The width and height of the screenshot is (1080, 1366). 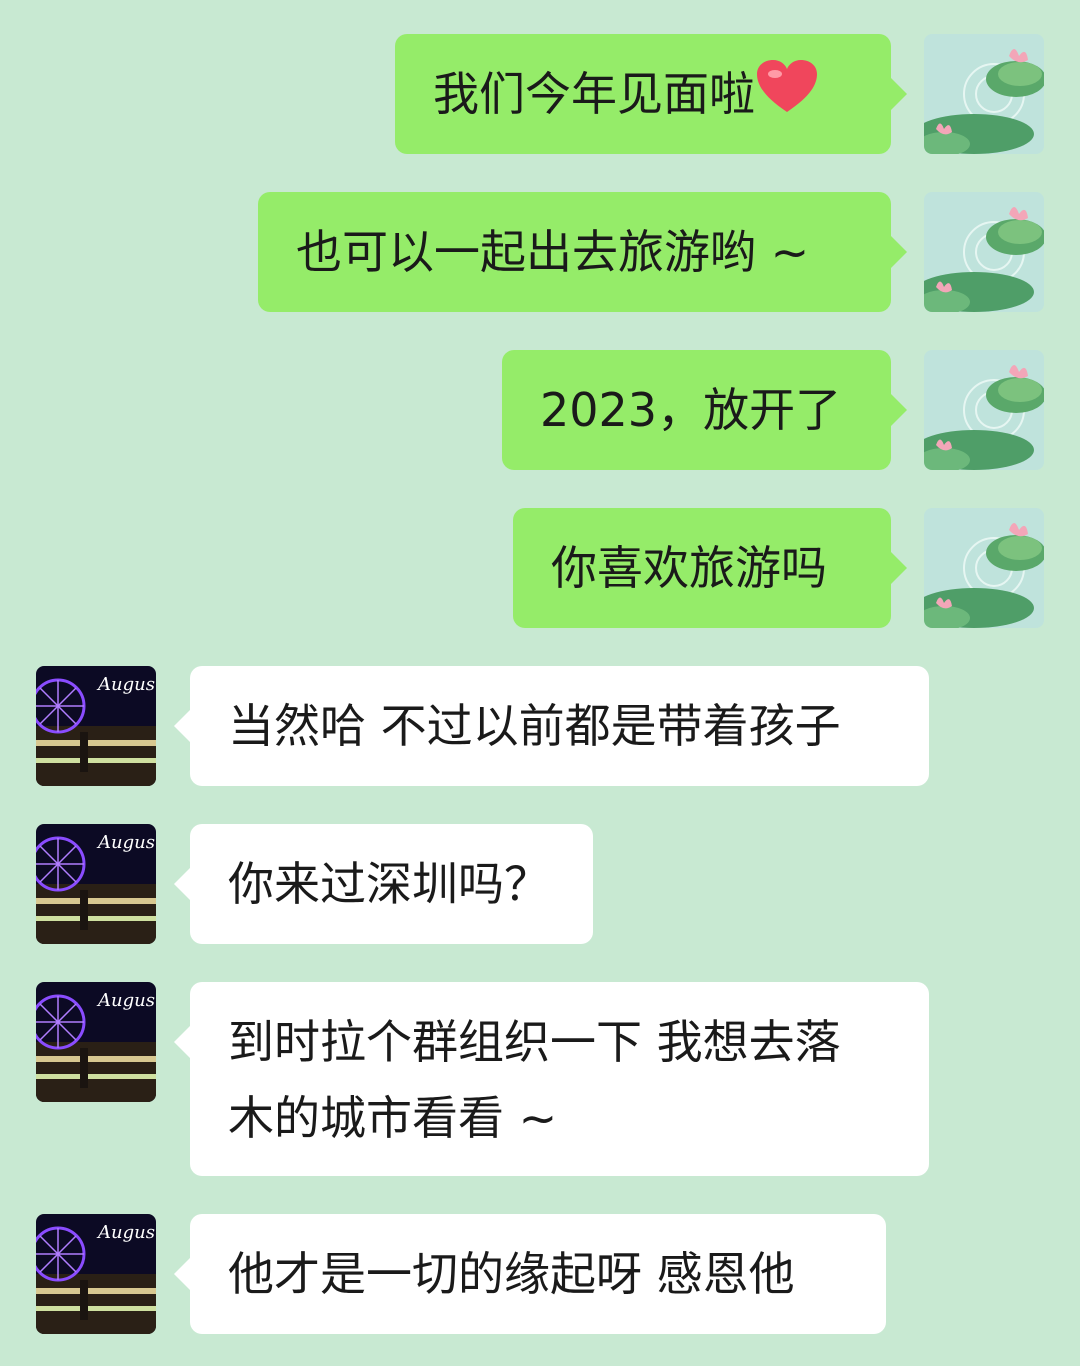 What do you see at coordinates (689, 568) in the screenshot?
I see `message-text: 你喜欢旅游吗` at bounding box center [689, 568].